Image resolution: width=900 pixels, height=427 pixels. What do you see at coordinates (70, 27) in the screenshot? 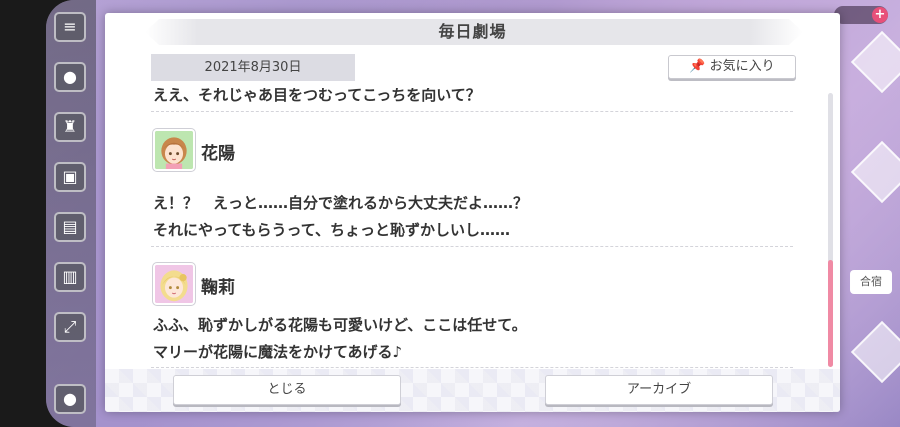
I see `menu-icon: ≡` at bounding box center [70, 27].